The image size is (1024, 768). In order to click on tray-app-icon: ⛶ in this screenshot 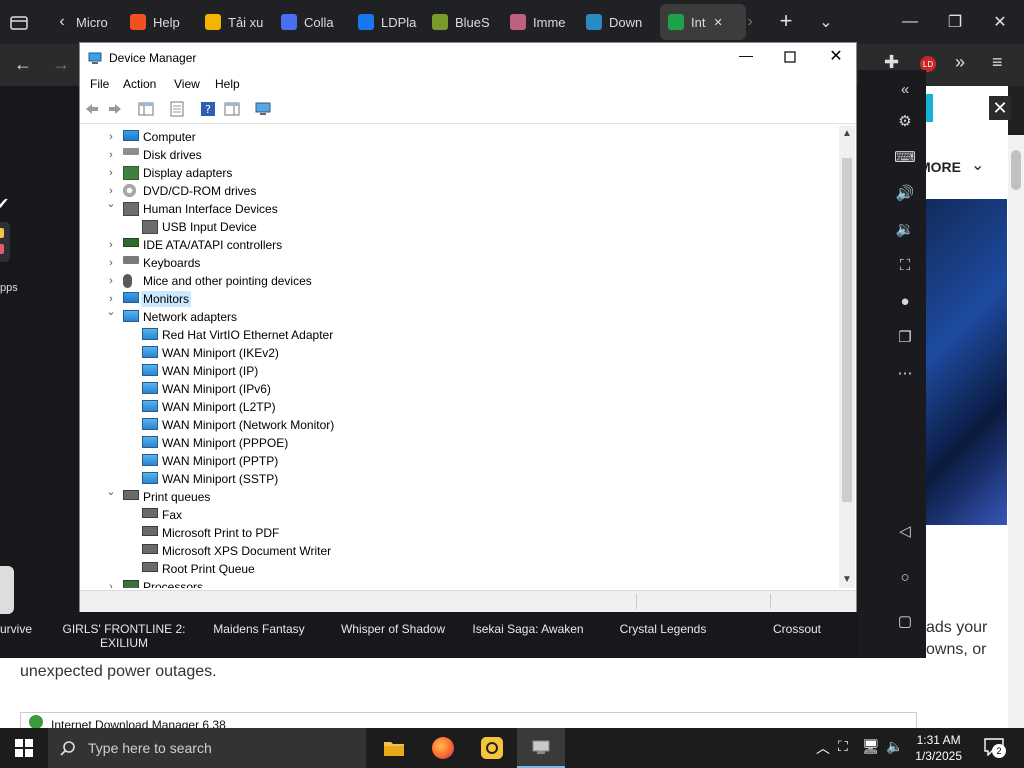, I will do `click(843, 746)`.